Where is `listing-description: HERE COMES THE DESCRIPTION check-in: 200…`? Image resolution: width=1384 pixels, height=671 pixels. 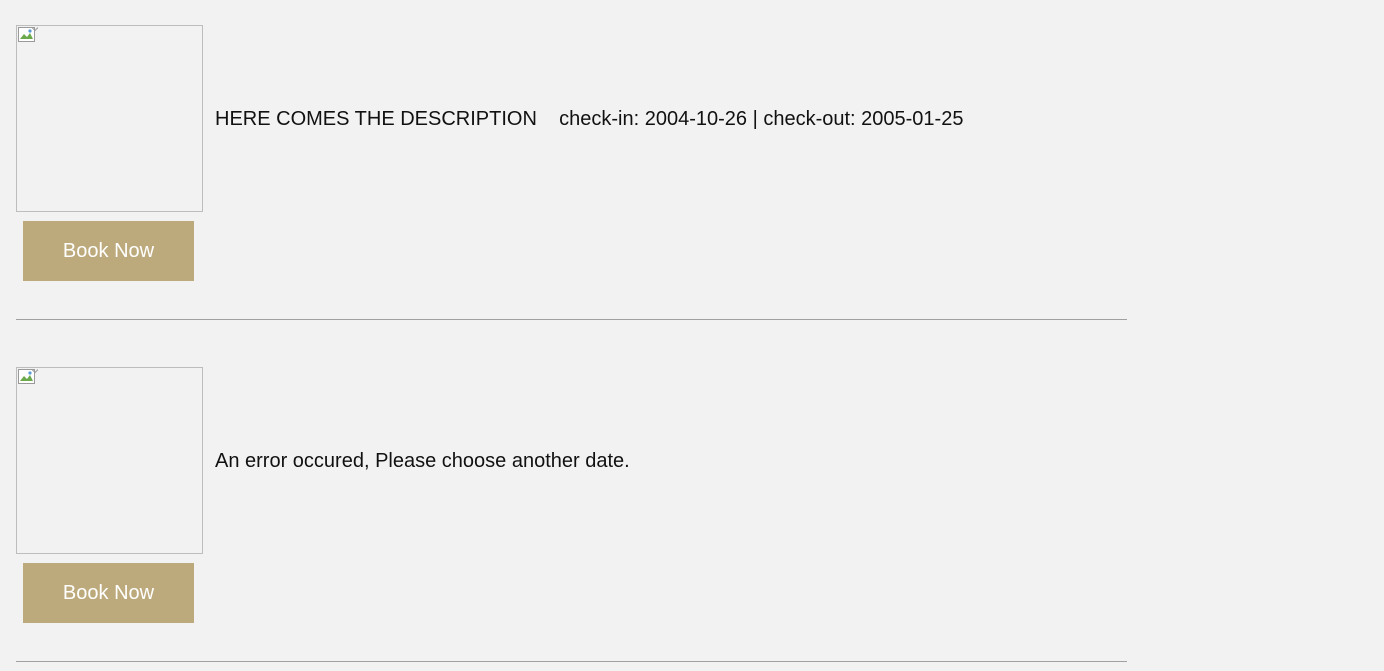
listing-description: HERE COMES THE DESCRIPTION check-in: 200… is located at coordinates (589, 118).